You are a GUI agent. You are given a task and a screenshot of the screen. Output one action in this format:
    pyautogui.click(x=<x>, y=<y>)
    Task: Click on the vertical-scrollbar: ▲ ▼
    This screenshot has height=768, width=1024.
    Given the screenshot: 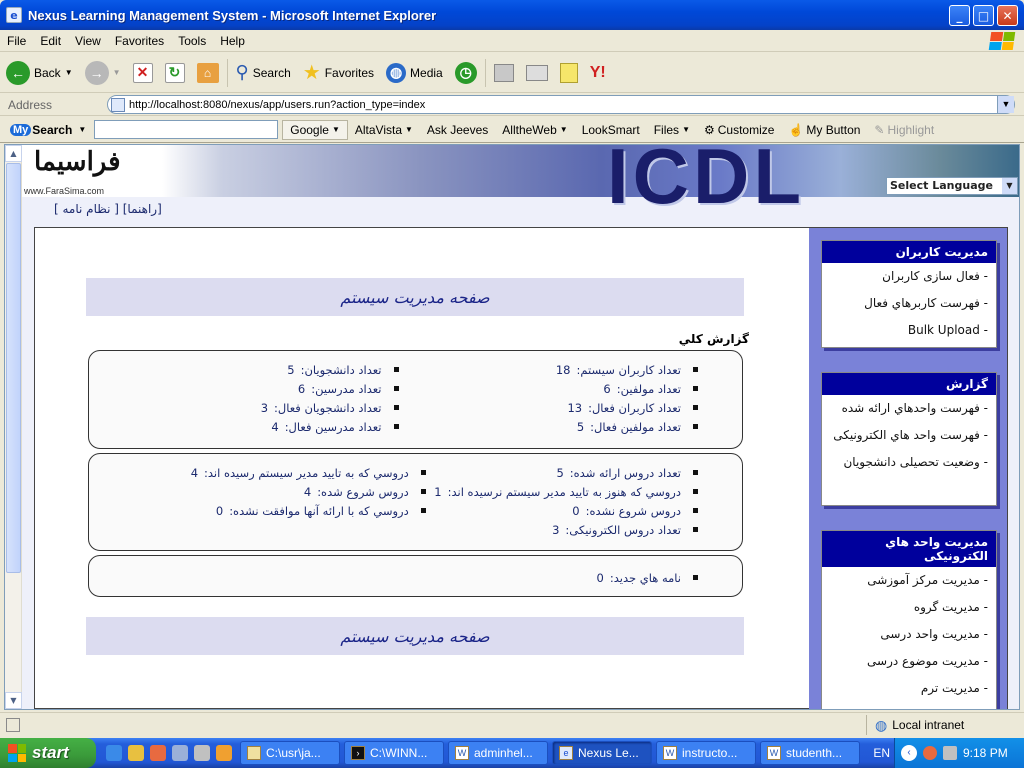 What is the action you would take?
    pyautogui.click(x=13, y=427)
    